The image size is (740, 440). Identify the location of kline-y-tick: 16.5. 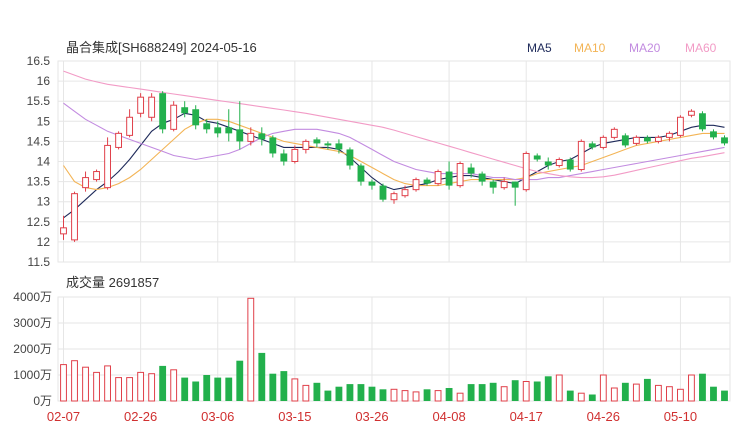
(39, 61).